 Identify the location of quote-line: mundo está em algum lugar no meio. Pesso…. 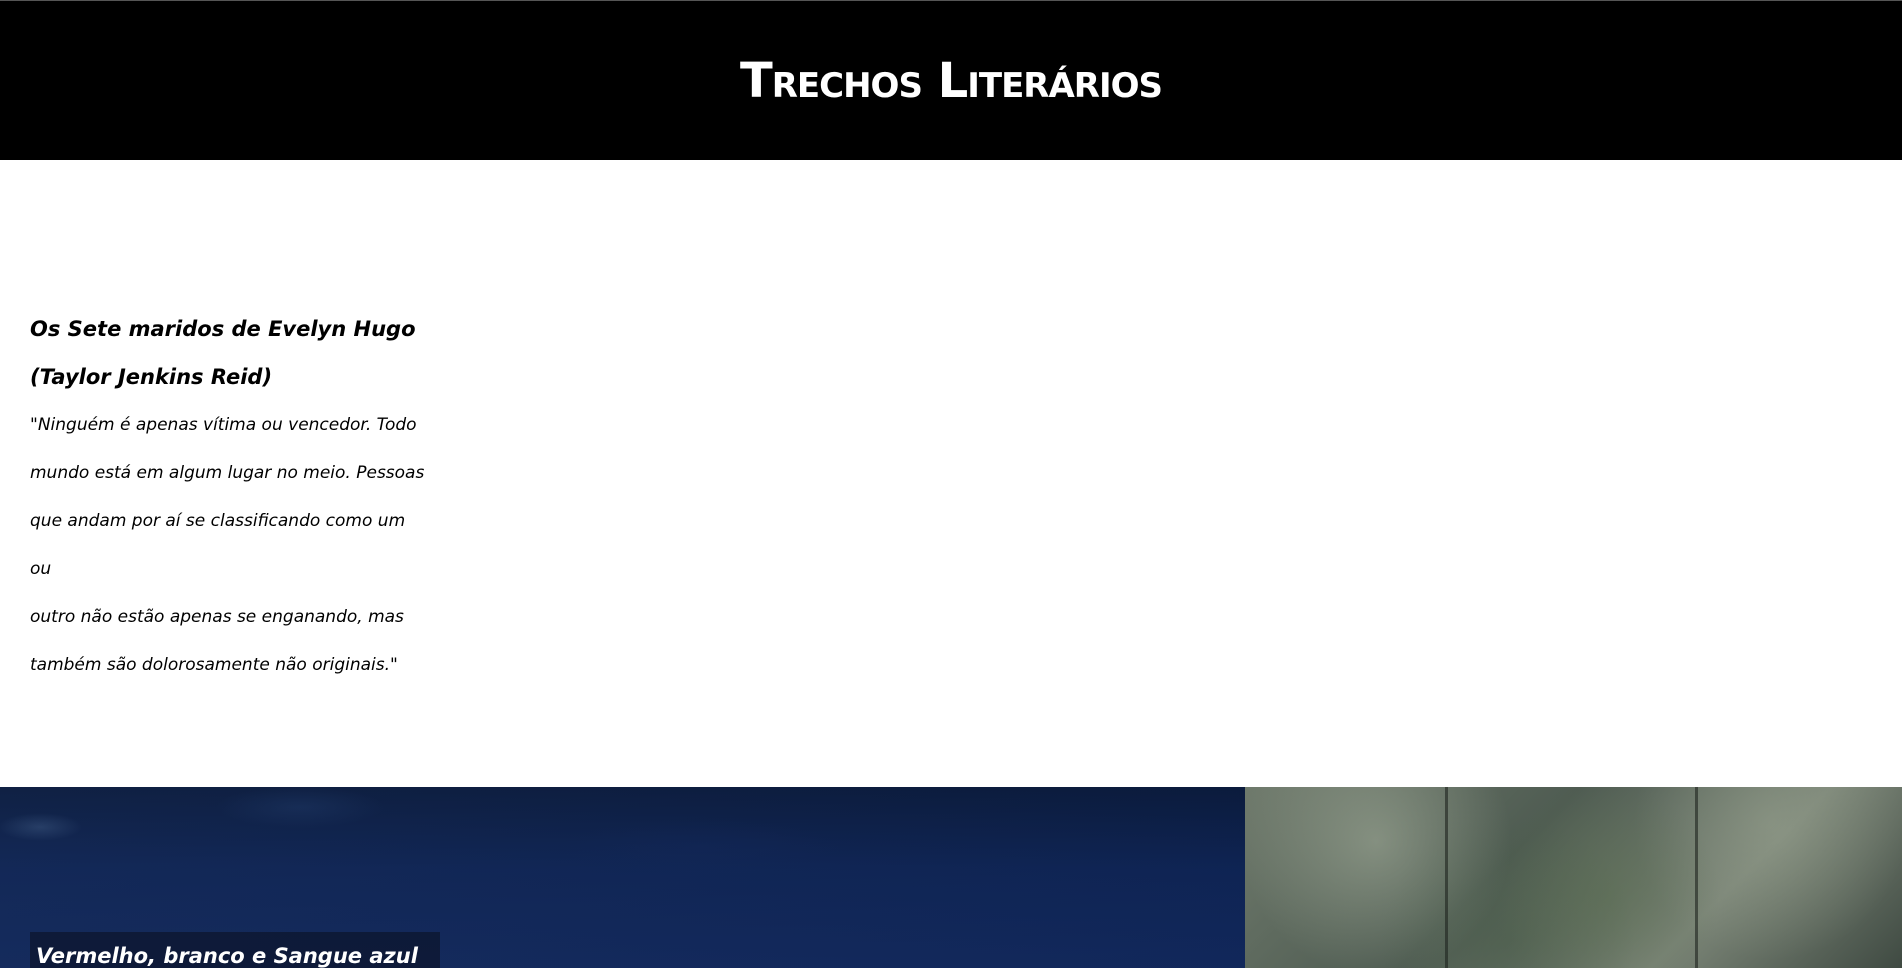
(227, 473).